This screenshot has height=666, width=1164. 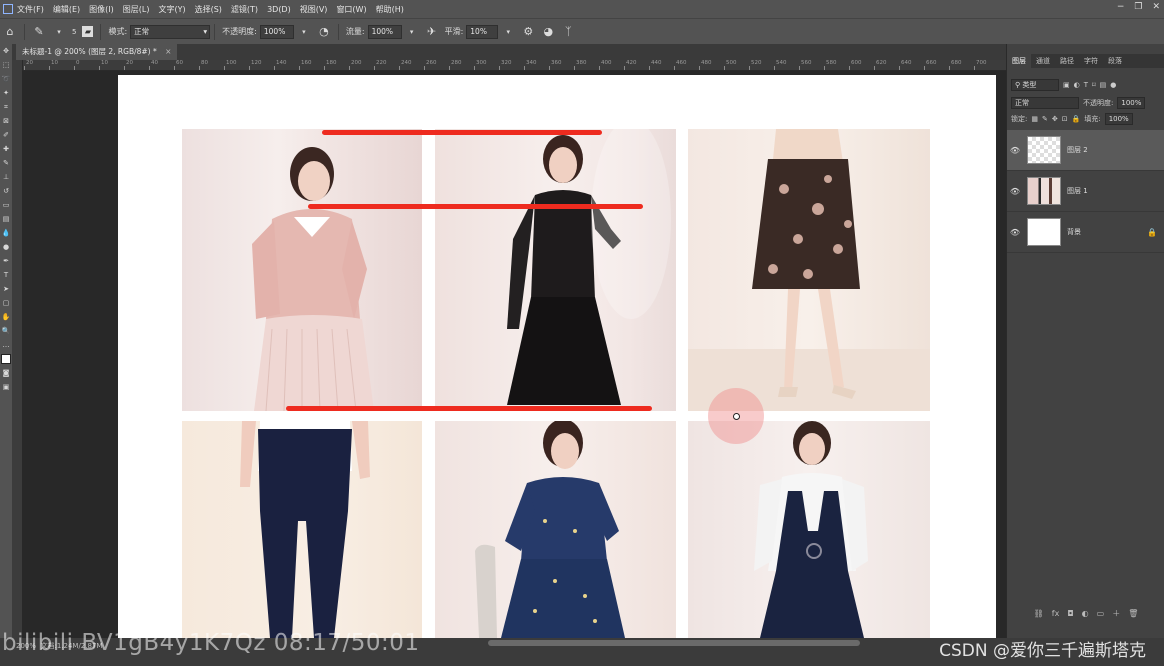 What do you see at coordinates (66, 9) in the screenshot?
I see `menu-edit: 编辑(E)` at bounding box center [66, 9].